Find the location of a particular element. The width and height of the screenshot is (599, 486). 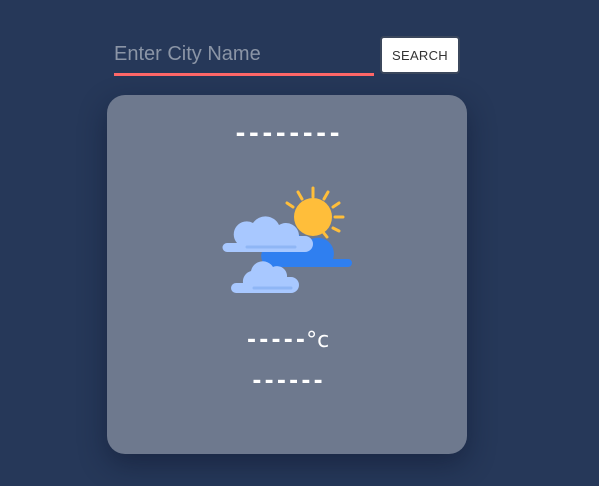

city-search-input is located at coordinates (244, 55).